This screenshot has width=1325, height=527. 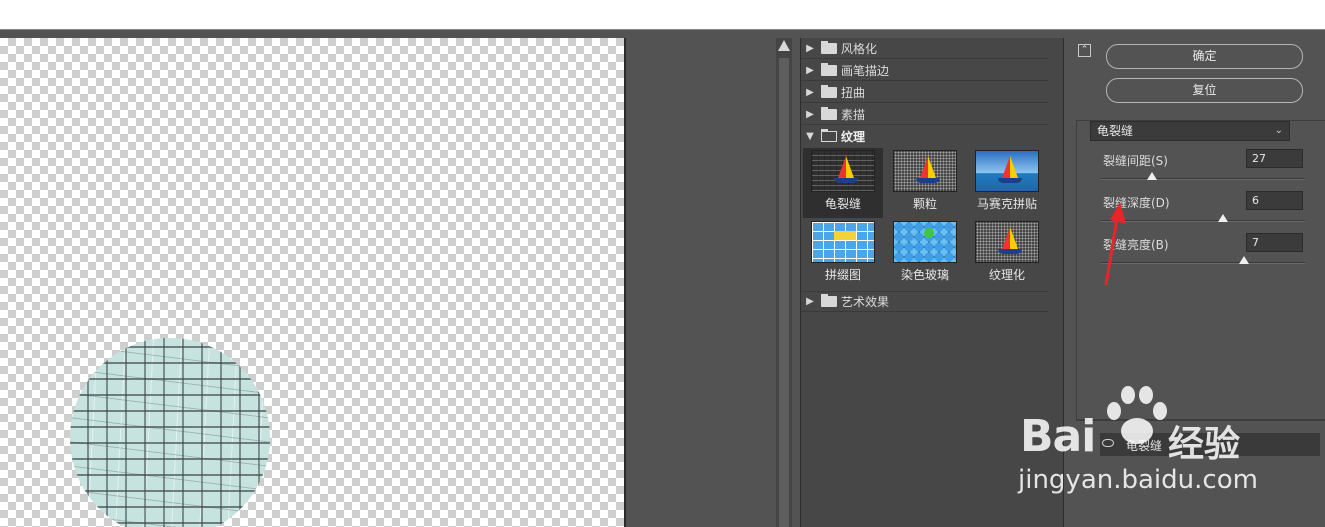 What do you see at coordinates (853, 137) in the screenshot?
I see `category-label: 纹理` at bounding box center [853, 137].